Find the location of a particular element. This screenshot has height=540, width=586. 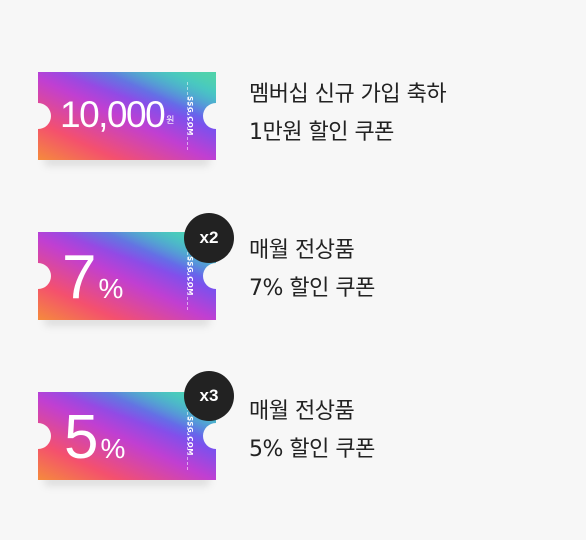

coupon-subtitle: 7% 할인 쿠폰 is located at coordinates (312, 288).